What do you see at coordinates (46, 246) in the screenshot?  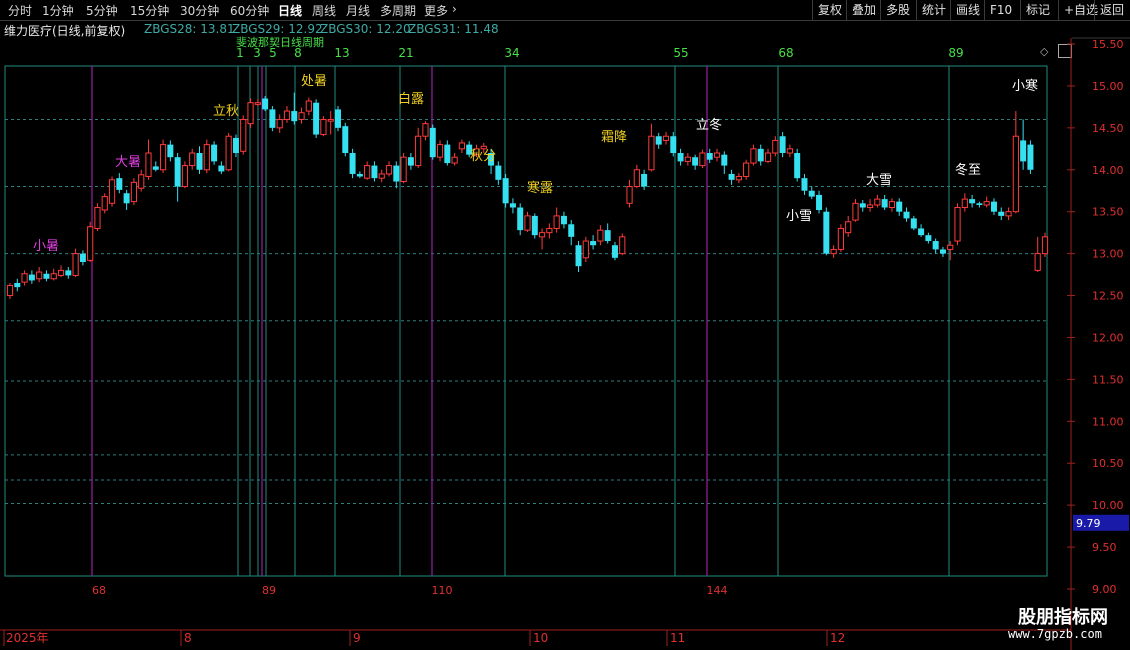 I see `solar-term-0: 小暑` at bounding box center [46, 246].